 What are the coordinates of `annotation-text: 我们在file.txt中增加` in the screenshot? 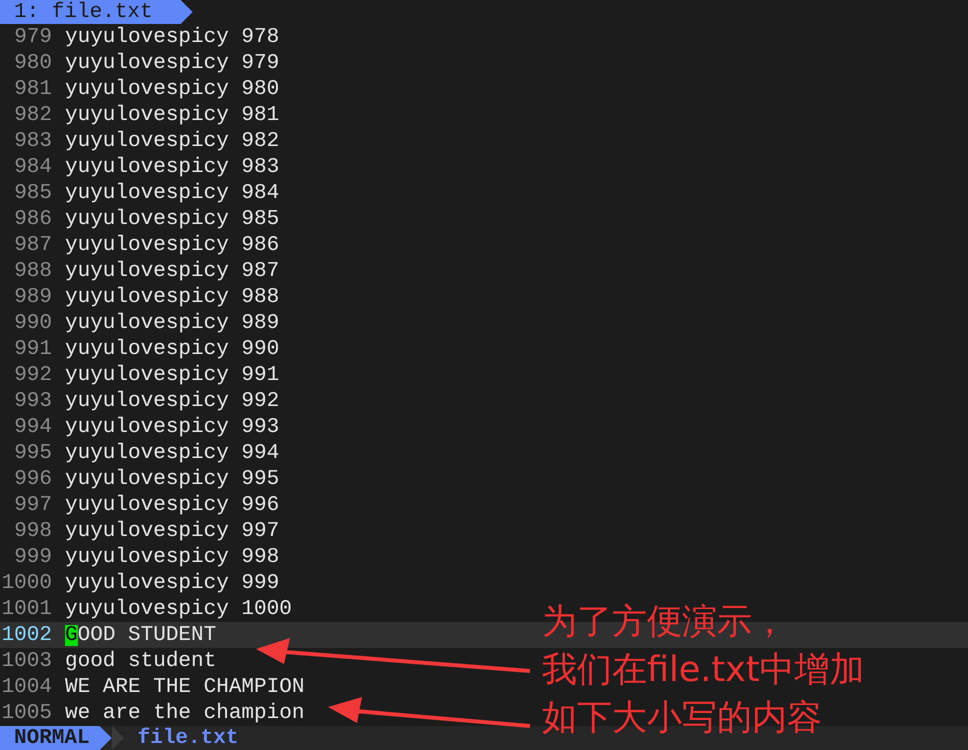 It's located at (703, 670).